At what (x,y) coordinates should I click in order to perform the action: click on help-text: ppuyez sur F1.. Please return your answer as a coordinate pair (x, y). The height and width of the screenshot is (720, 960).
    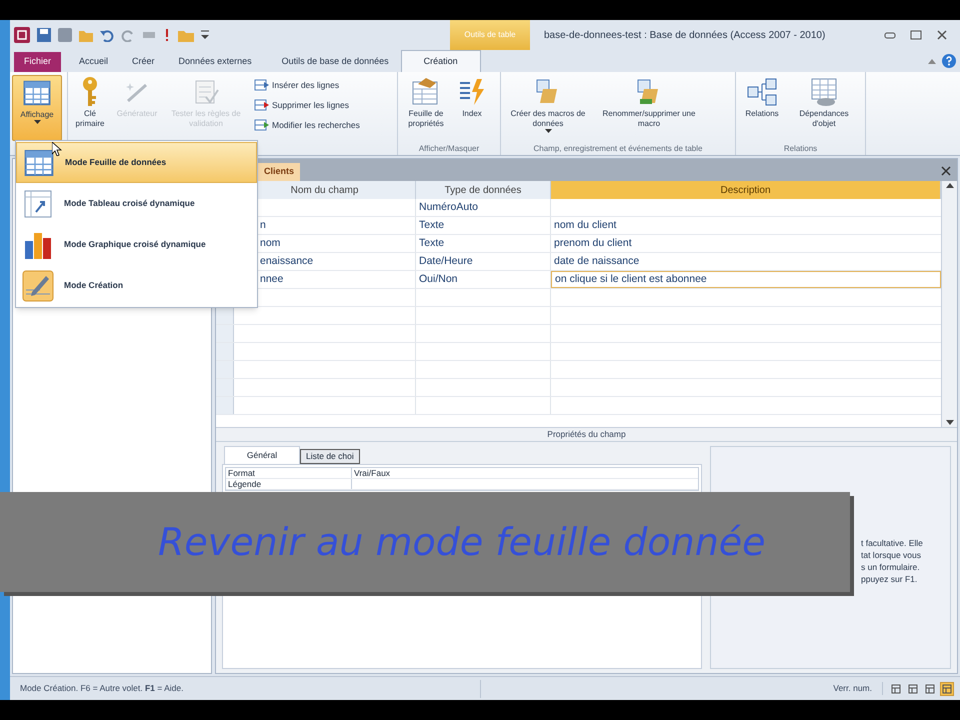
    Looking at the image, I should click on (889, 579).